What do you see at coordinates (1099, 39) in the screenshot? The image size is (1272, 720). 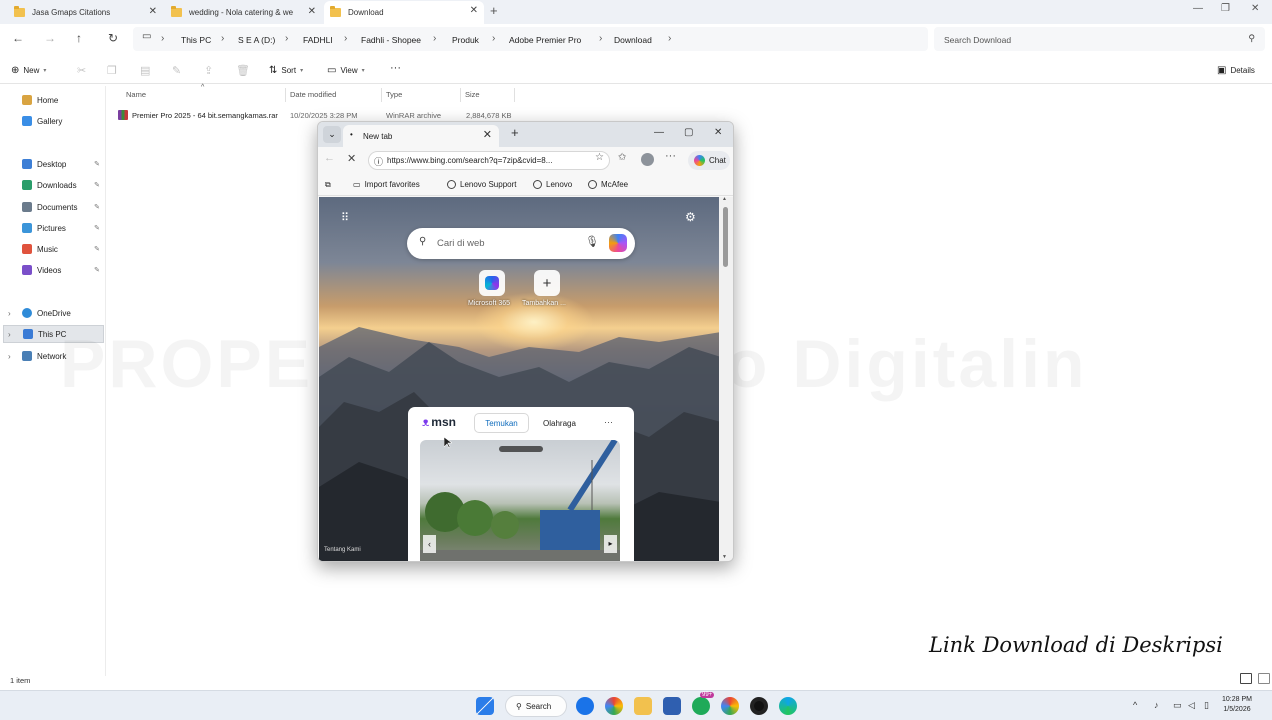 I see `search-input: Search Download ⚲` at bounding box center [1099, 39].